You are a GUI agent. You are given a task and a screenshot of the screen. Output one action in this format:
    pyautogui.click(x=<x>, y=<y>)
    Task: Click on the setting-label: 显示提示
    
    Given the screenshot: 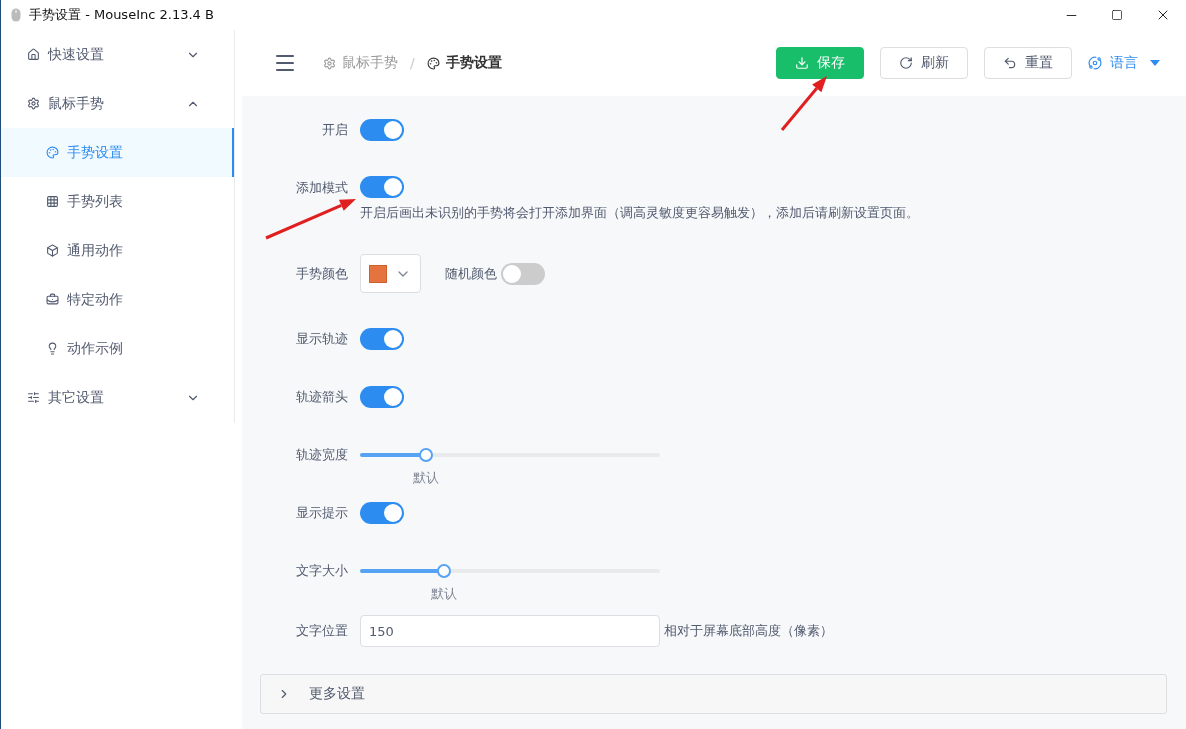 What is the action you would take?
    pyautogui.click(x=322, y=513)
    